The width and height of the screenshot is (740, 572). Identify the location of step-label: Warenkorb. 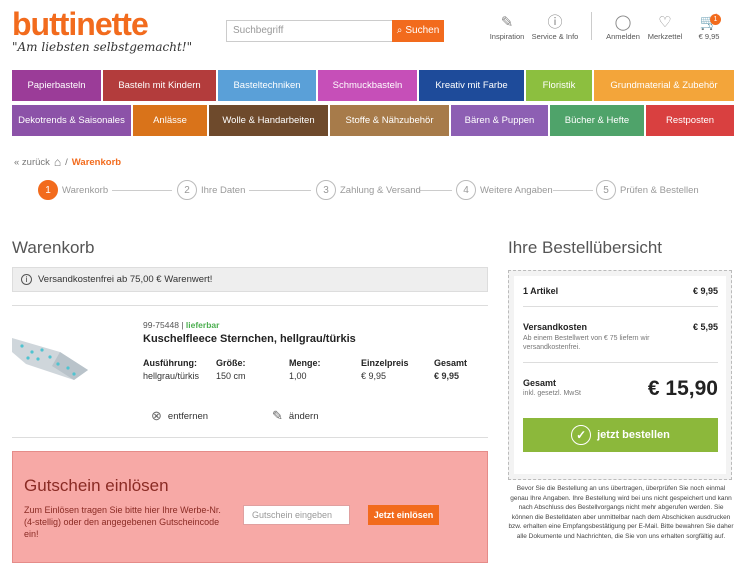
(85, 190).